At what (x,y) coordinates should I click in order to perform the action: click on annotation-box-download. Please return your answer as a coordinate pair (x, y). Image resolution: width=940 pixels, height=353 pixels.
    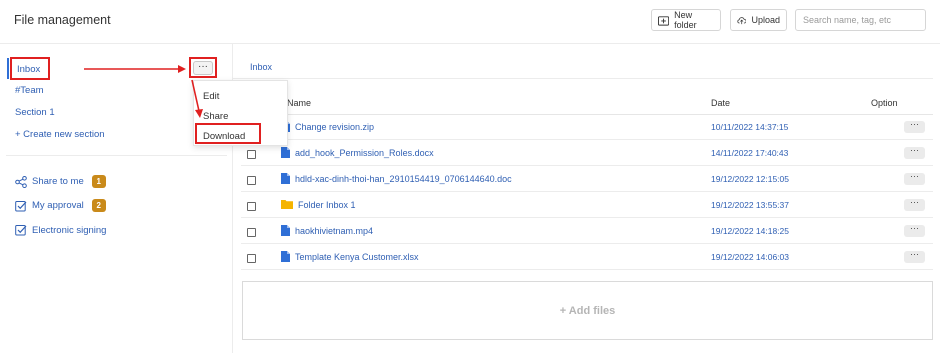
    Looking at the image, I should click on (228, 133).